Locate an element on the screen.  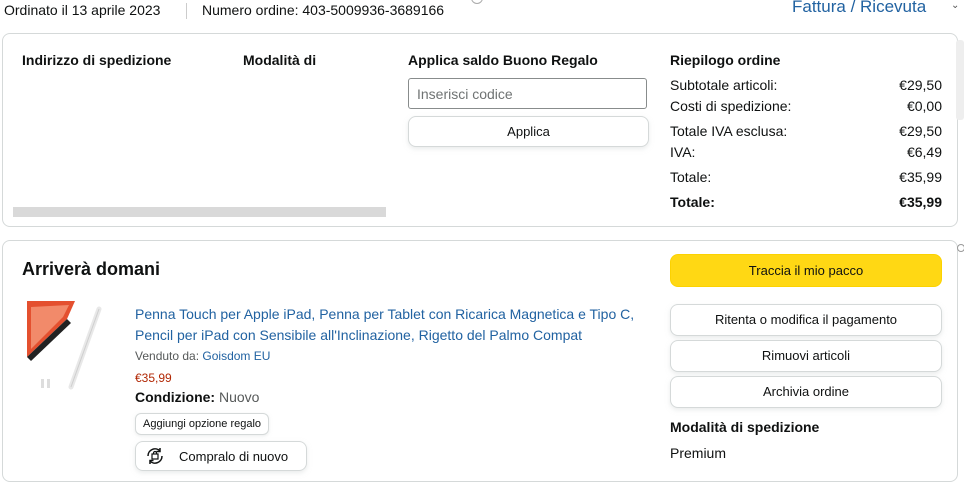
buy-again-icon is located at coordinates (155, 456).